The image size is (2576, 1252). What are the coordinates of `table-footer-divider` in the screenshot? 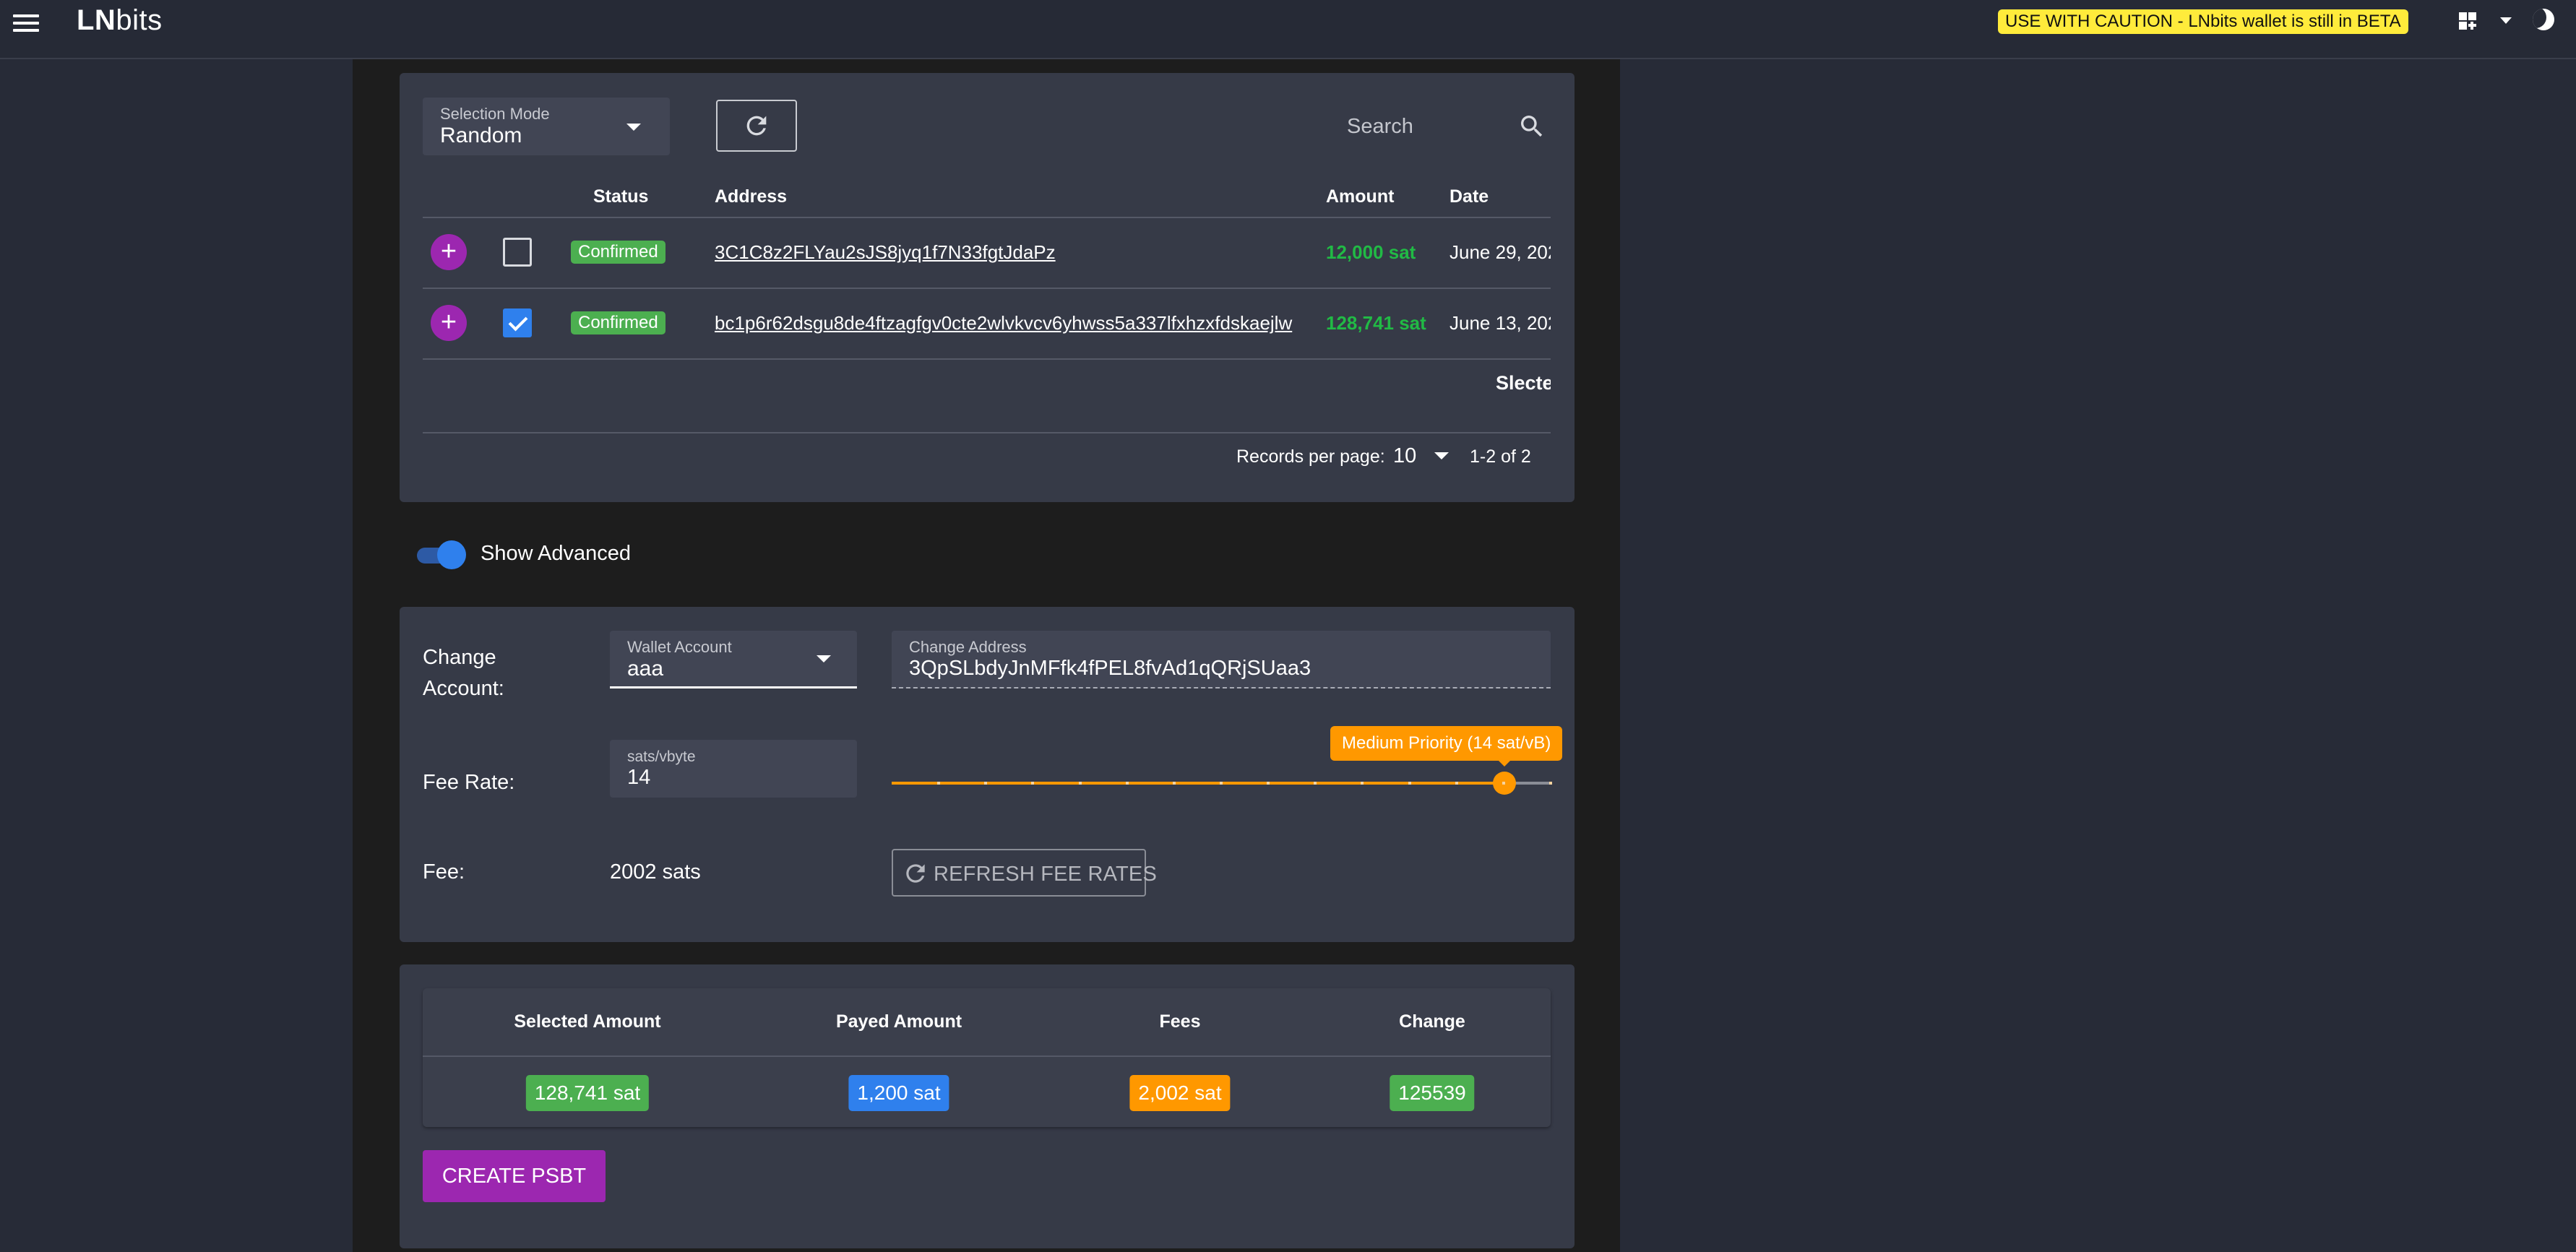 It's located at (987, 432).